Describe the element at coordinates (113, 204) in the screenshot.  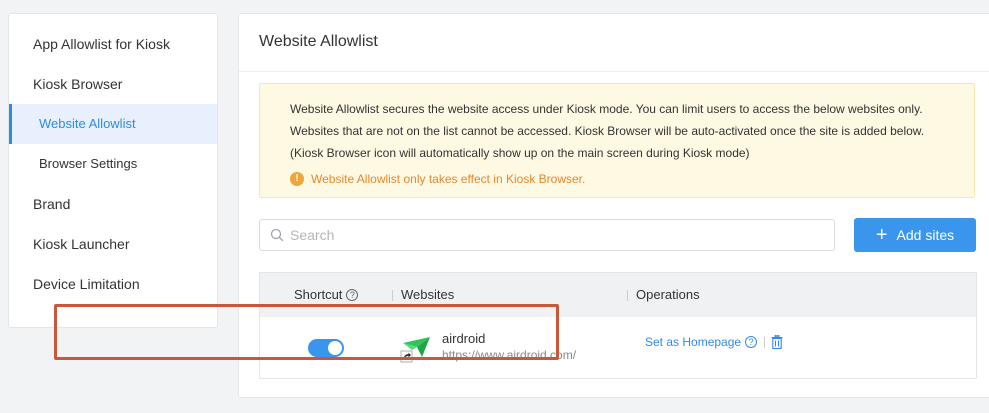
I see `sidebar-item-brand: Brand` at that location.